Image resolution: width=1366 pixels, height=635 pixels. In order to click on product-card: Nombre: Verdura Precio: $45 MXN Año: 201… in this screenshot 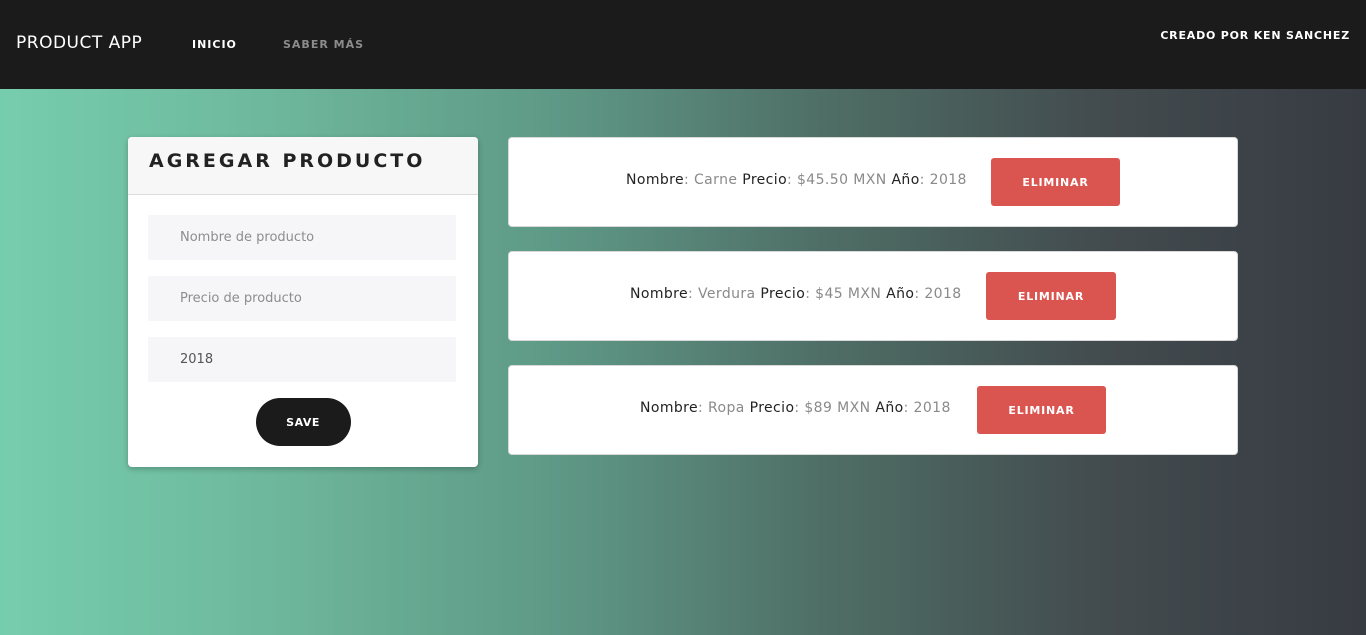, I will do `click(873, 296)`.